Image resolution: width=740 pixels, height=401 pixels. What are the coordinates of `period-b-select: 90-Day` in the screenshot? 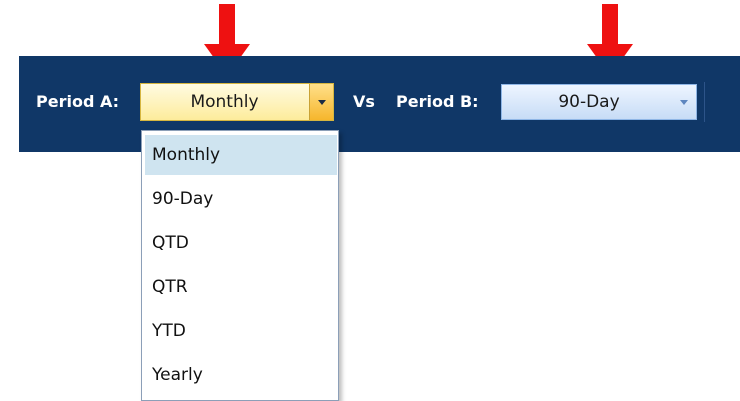 It's located at (599, 102).